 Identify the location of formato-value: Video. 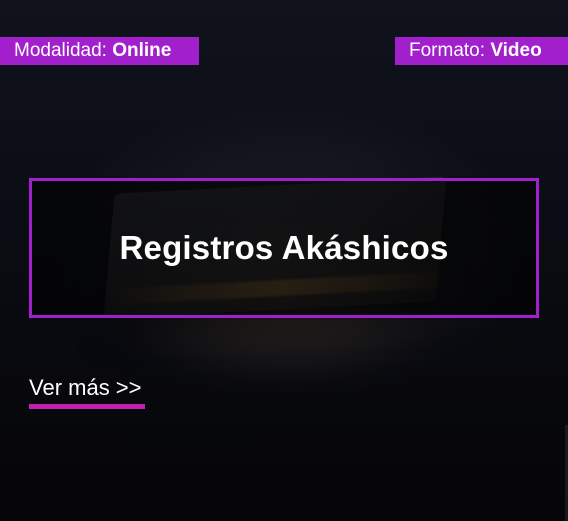
(516, 50).